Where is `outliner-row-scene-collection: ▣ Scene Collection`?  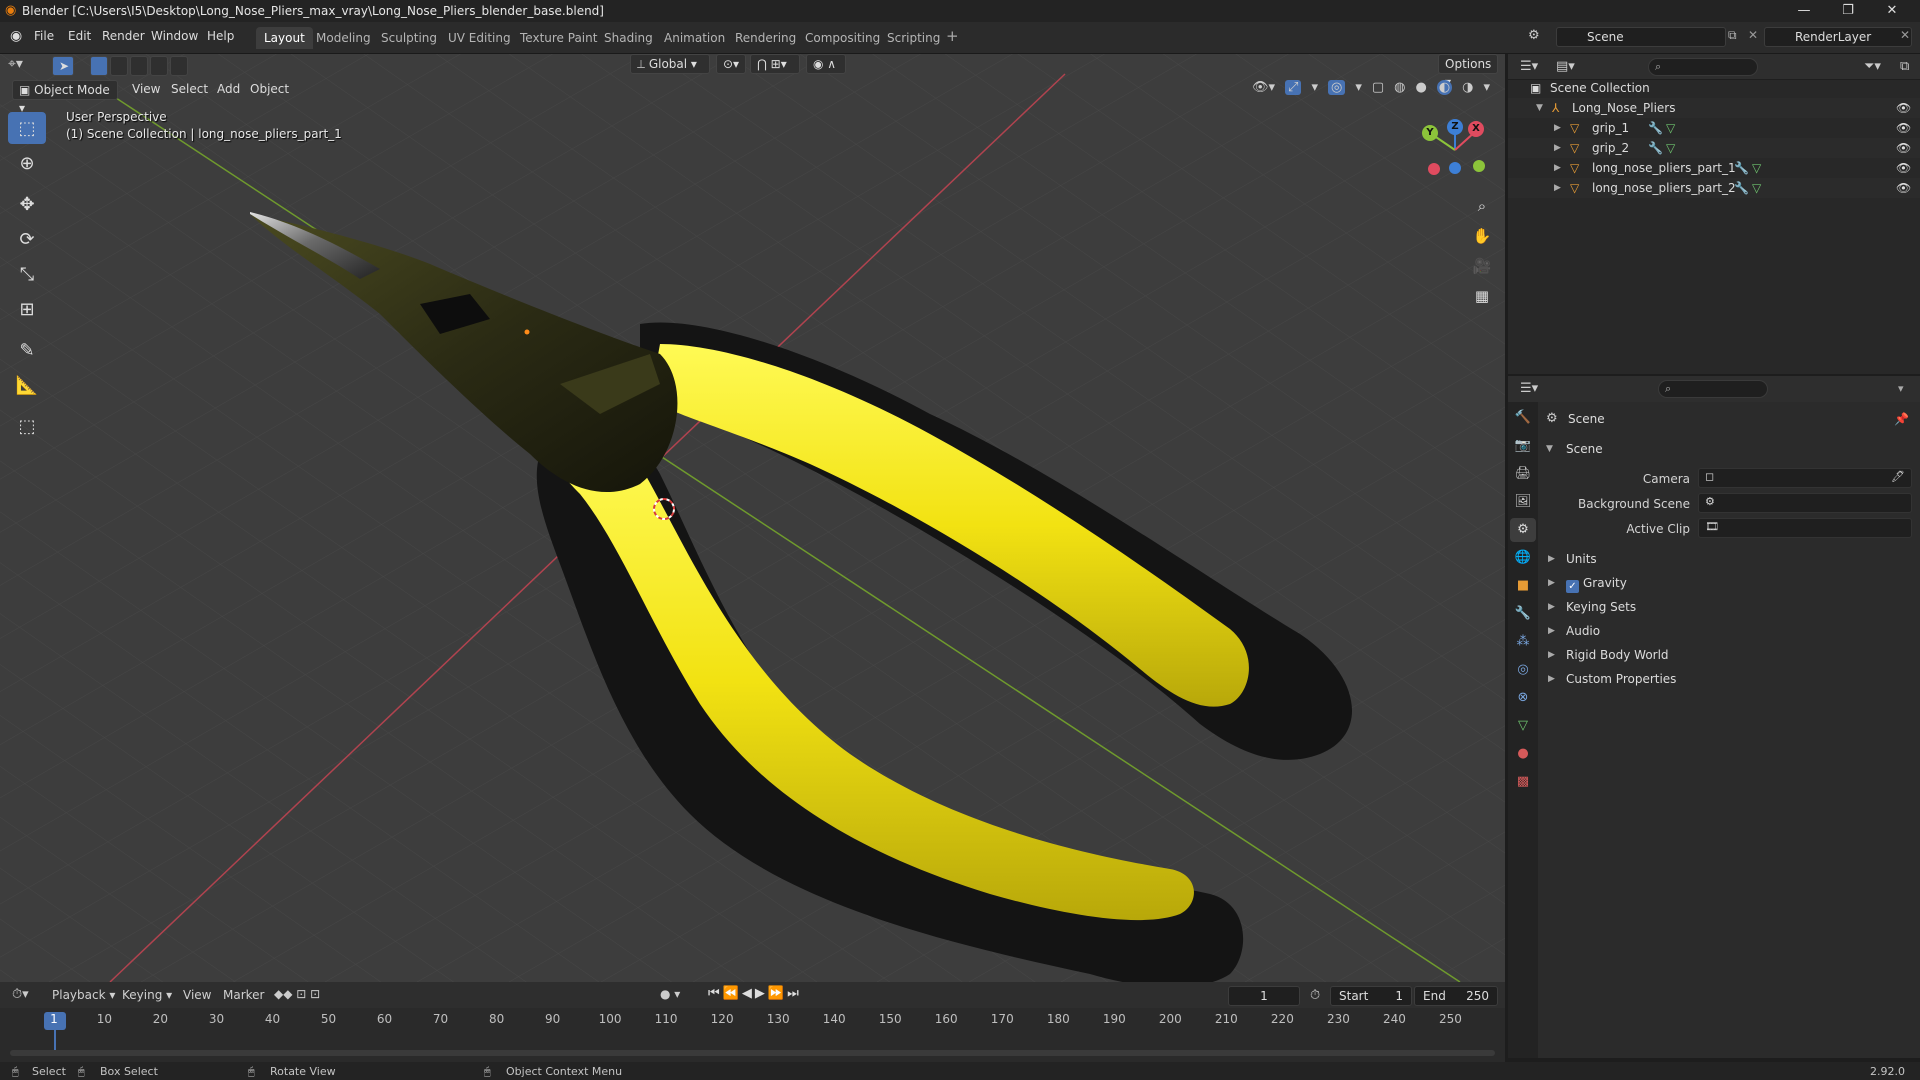
outliner-row-scene-collection: ▣ Scene Collection is located at coordinates (1714, 88).